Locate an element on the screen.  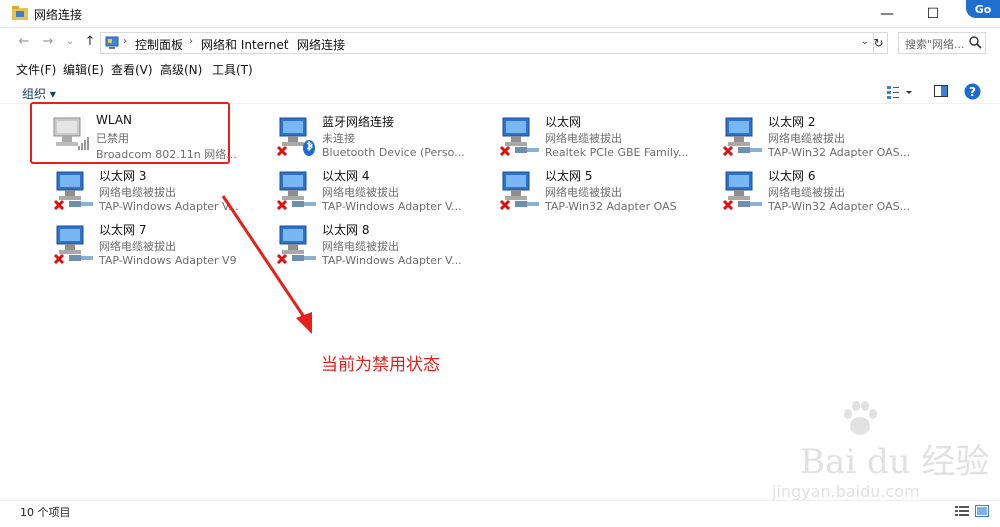
overlay-badge: Go is located at coordinates (983, 9).